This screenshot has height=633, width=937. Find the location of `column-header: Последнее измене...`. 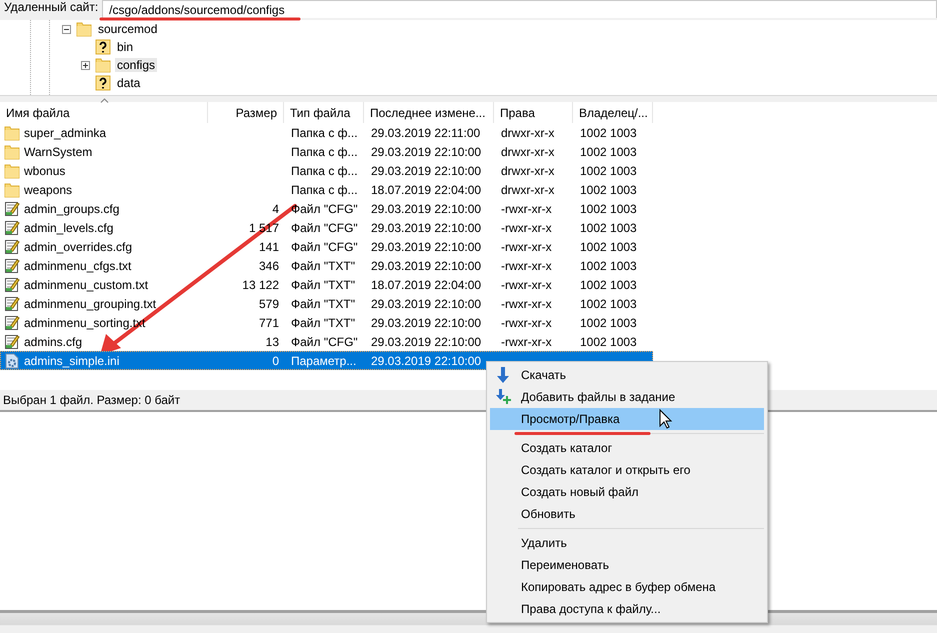

column-header: Последнее измене... is located at coordinates (429, 112).